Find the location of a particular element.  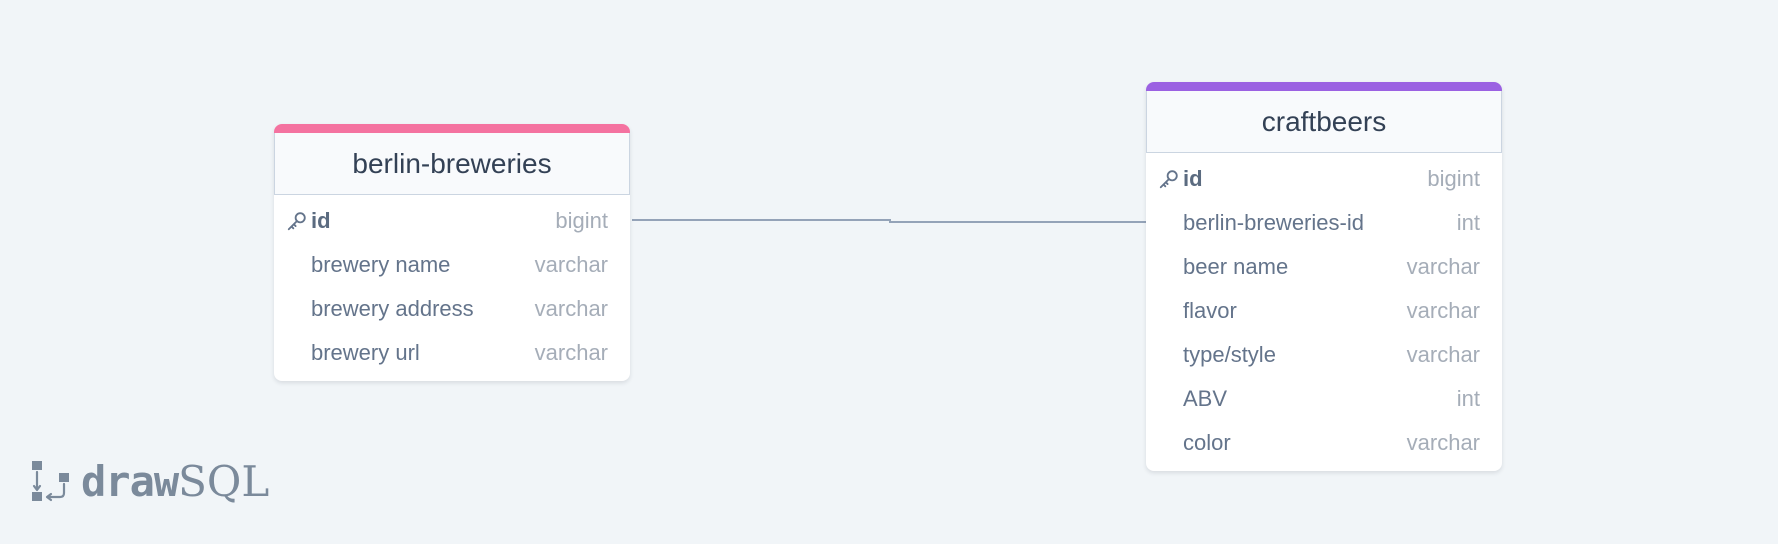

column-row: ABV int is located at coordinates (1324, 399).